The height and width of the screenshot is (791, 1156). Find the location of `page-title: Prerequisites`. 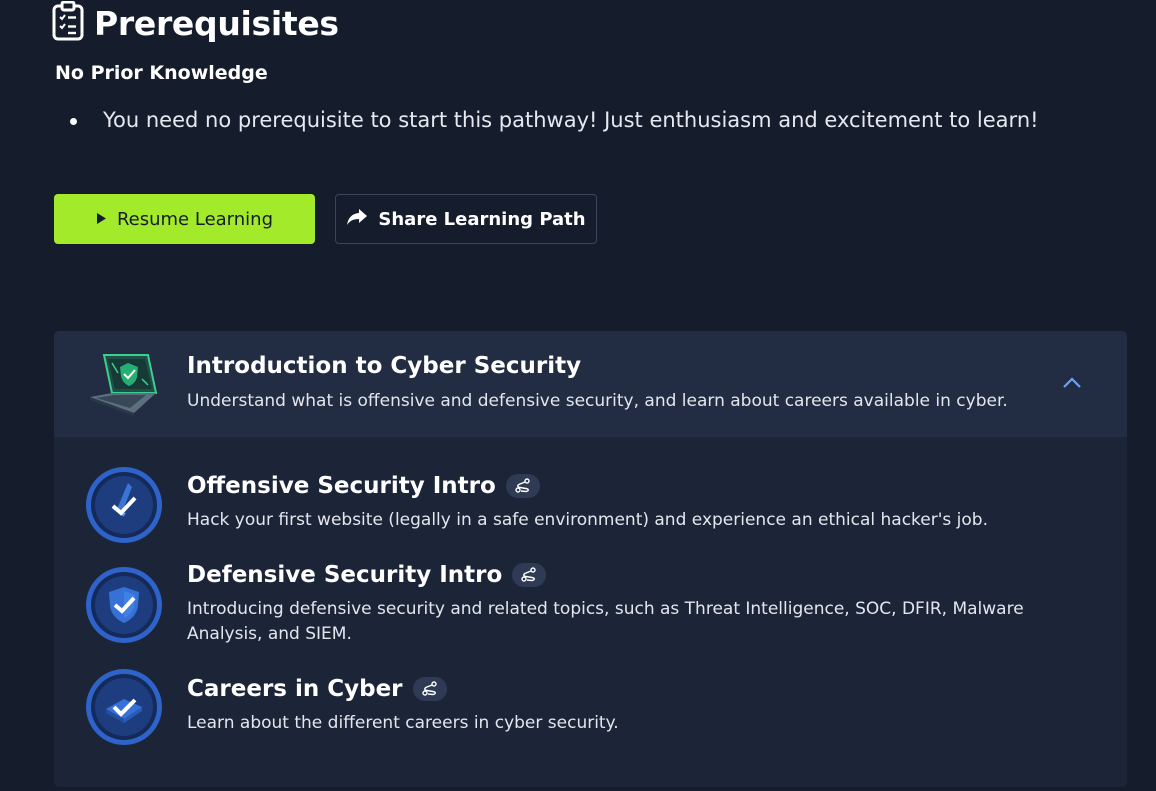

page-title: Prerequisites is located at coordinates (216, 23).